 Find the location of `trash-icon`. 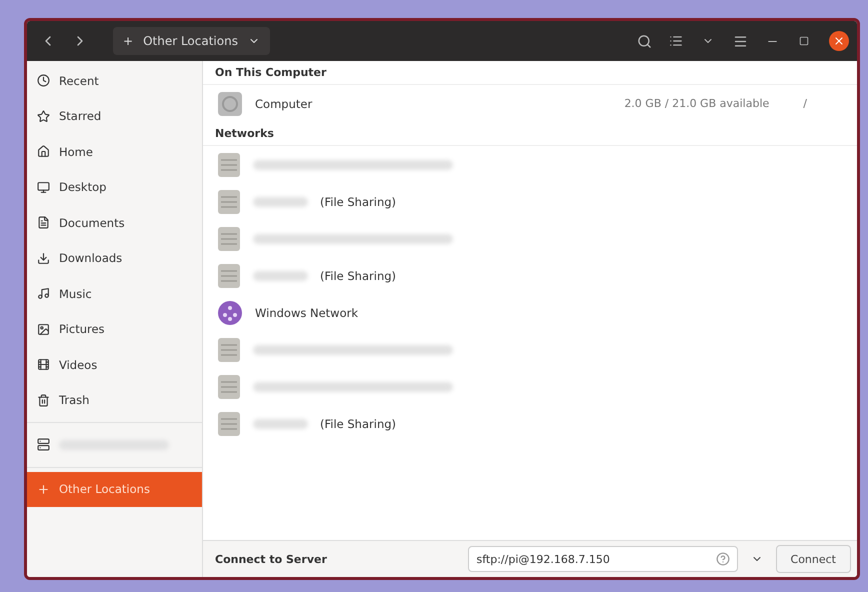

trash-icon is located at coordinates (43, 400).